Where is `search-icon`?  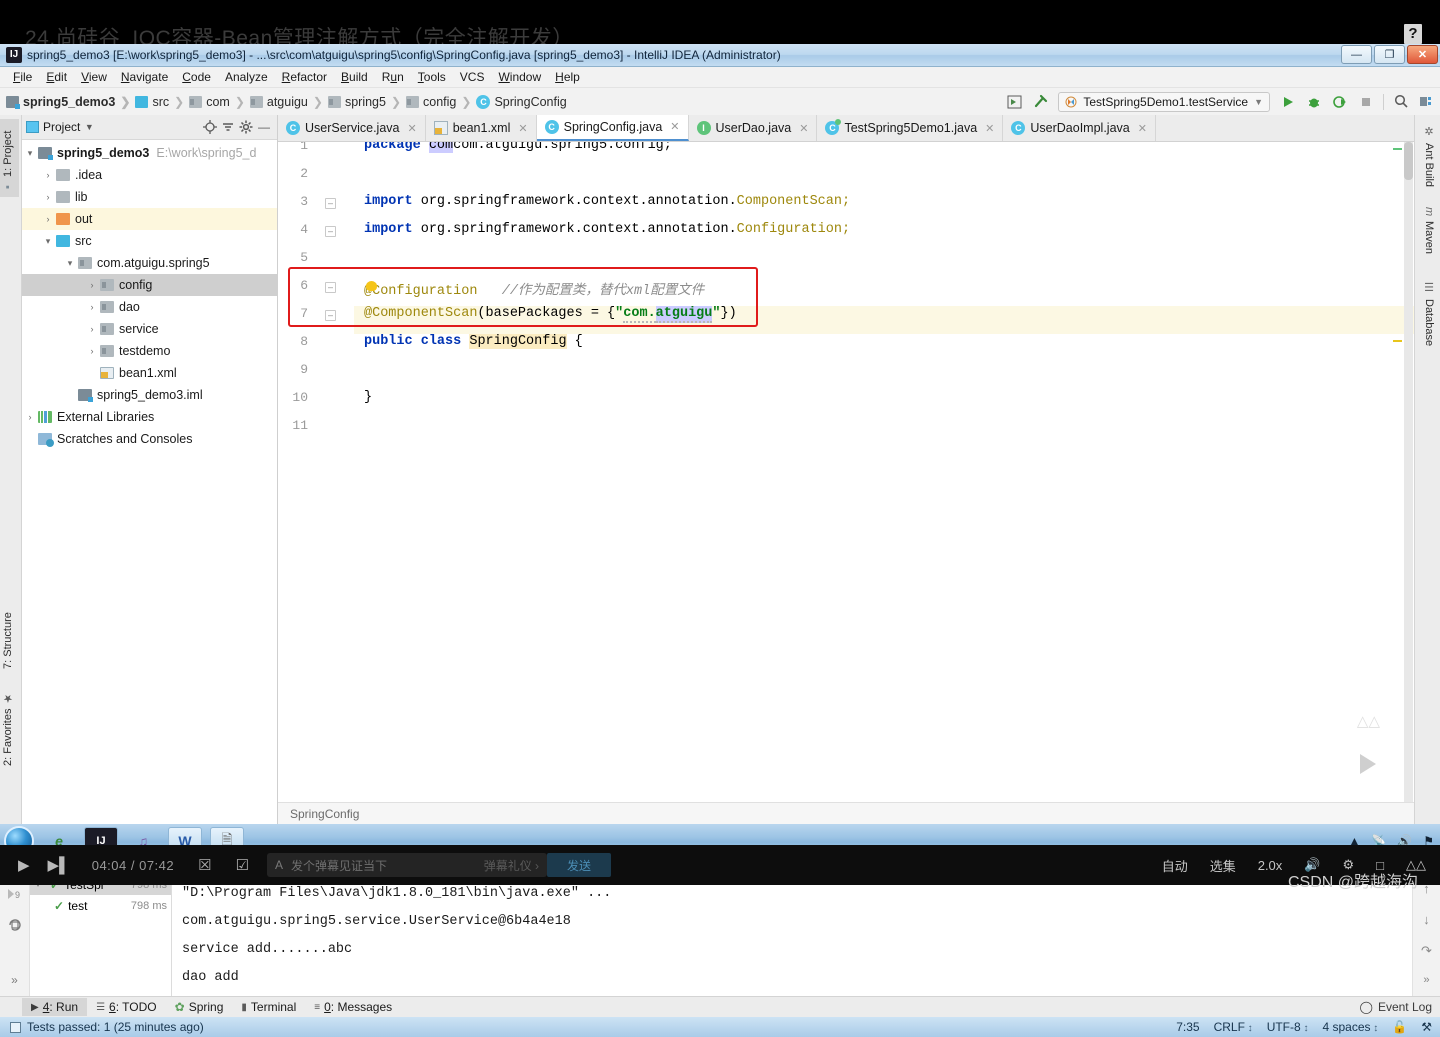
search-icon is located at coordinates (1401, 101).